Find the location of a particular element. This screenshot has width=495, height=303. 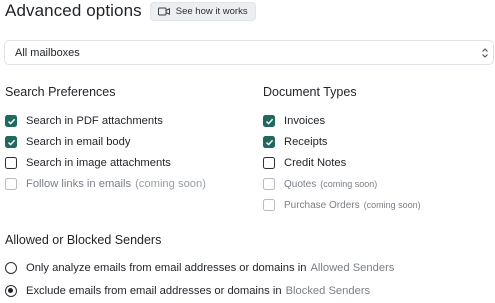

receipts-option: Receipts is located at coordinates (295, 142).